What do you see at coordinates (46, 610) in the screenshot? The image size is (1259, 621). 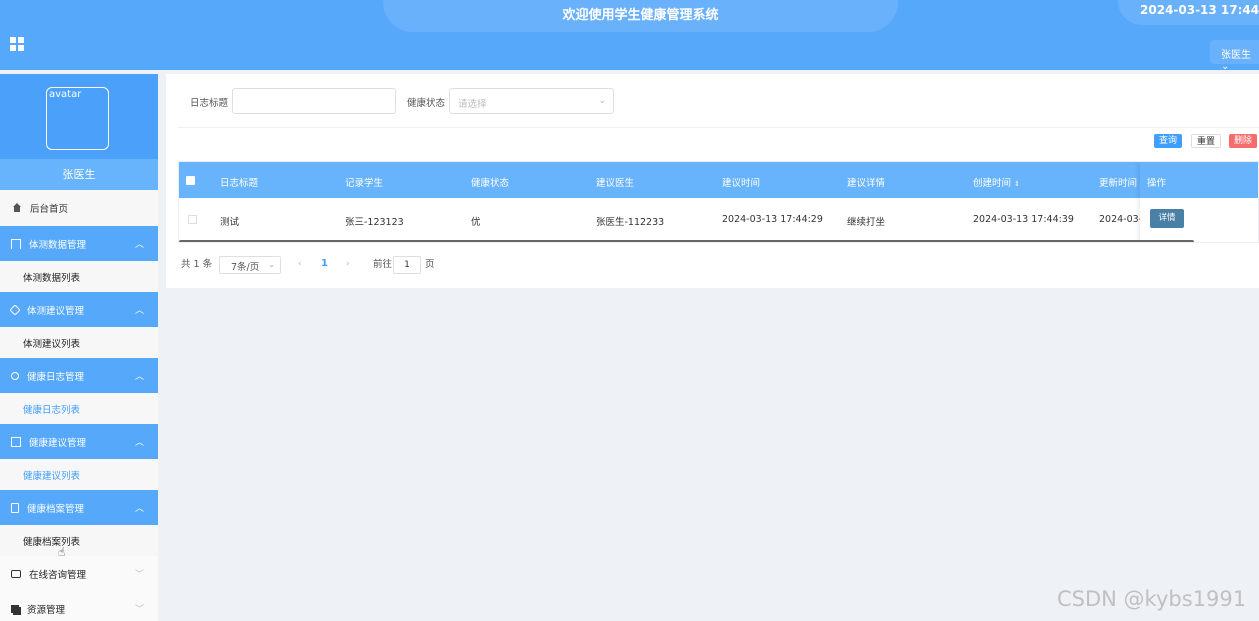 I see `sidebar-group-label: 资源管理` at bounding box center [46, 610].